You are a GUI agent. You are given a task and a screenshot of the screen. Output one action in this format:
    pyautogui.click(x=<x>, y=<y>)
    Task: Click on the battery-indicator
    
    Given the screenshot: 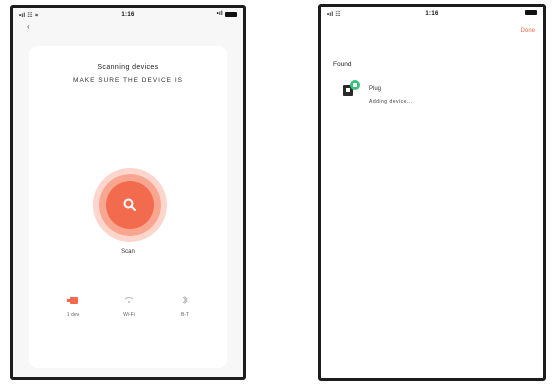 What is the action you would take?
    pyautogui.click(x=531, y=12)
    